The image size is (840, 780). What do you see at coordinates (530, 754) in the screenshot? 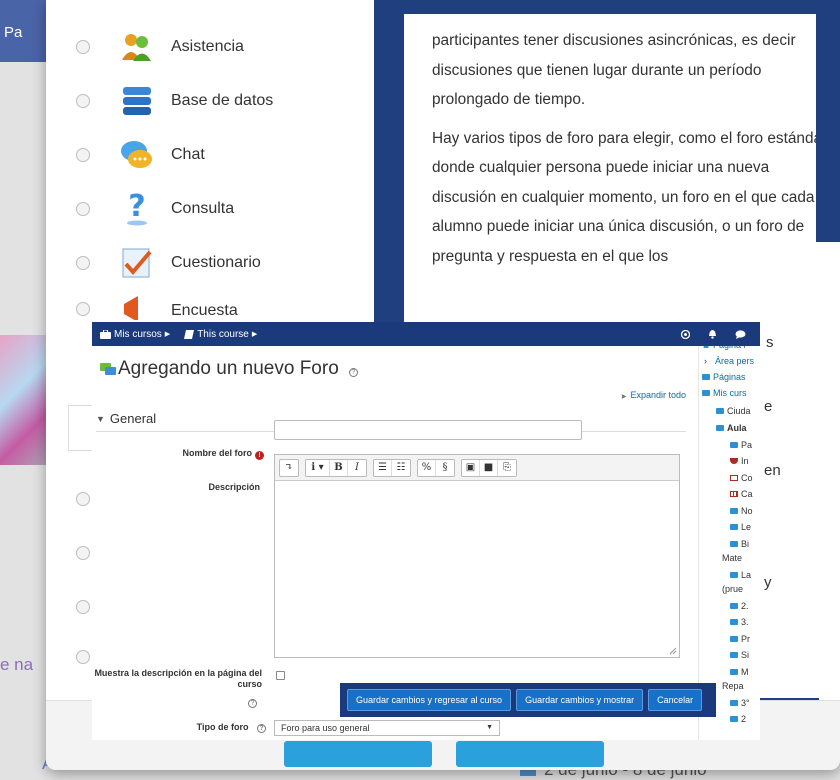
I see `cancel-chooser-button` at bounding box center [530, 754].